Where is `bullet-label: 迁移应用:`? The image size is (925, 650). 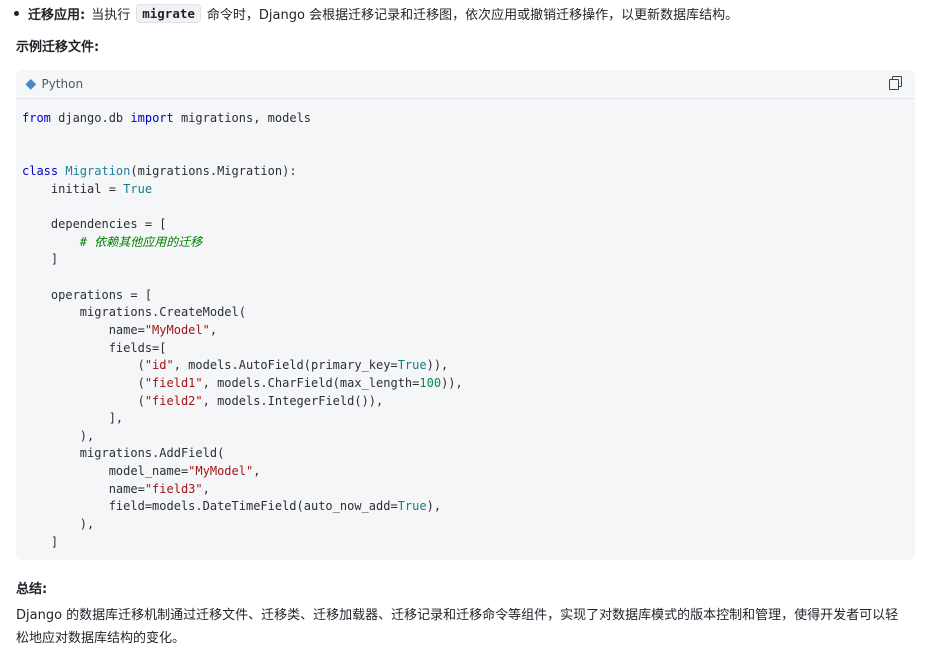 bullet-label: 迁移应用: is located at coordinates (57, 15).